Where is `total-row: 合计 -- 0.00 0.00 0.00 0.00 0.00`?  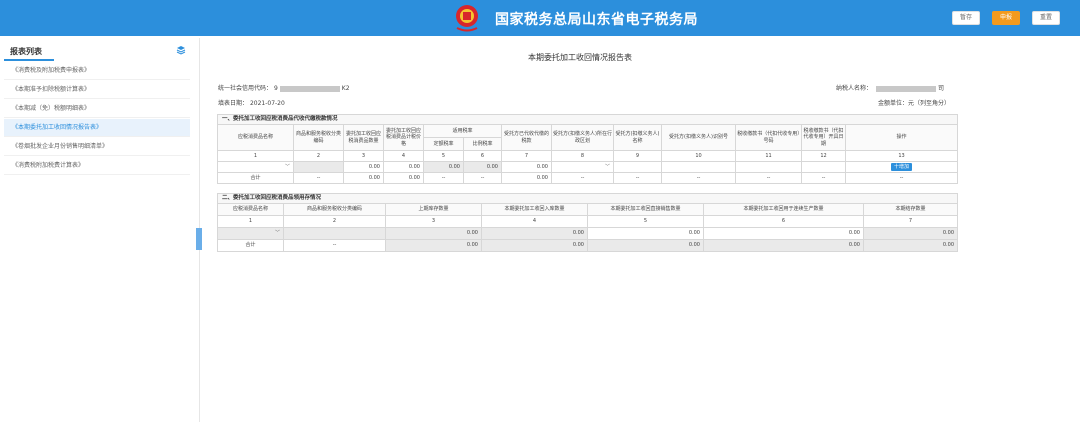 total-row: 合计 -- 0.00 0.00 0.00 0.00 0.00 is located at coordinates (588, 245).